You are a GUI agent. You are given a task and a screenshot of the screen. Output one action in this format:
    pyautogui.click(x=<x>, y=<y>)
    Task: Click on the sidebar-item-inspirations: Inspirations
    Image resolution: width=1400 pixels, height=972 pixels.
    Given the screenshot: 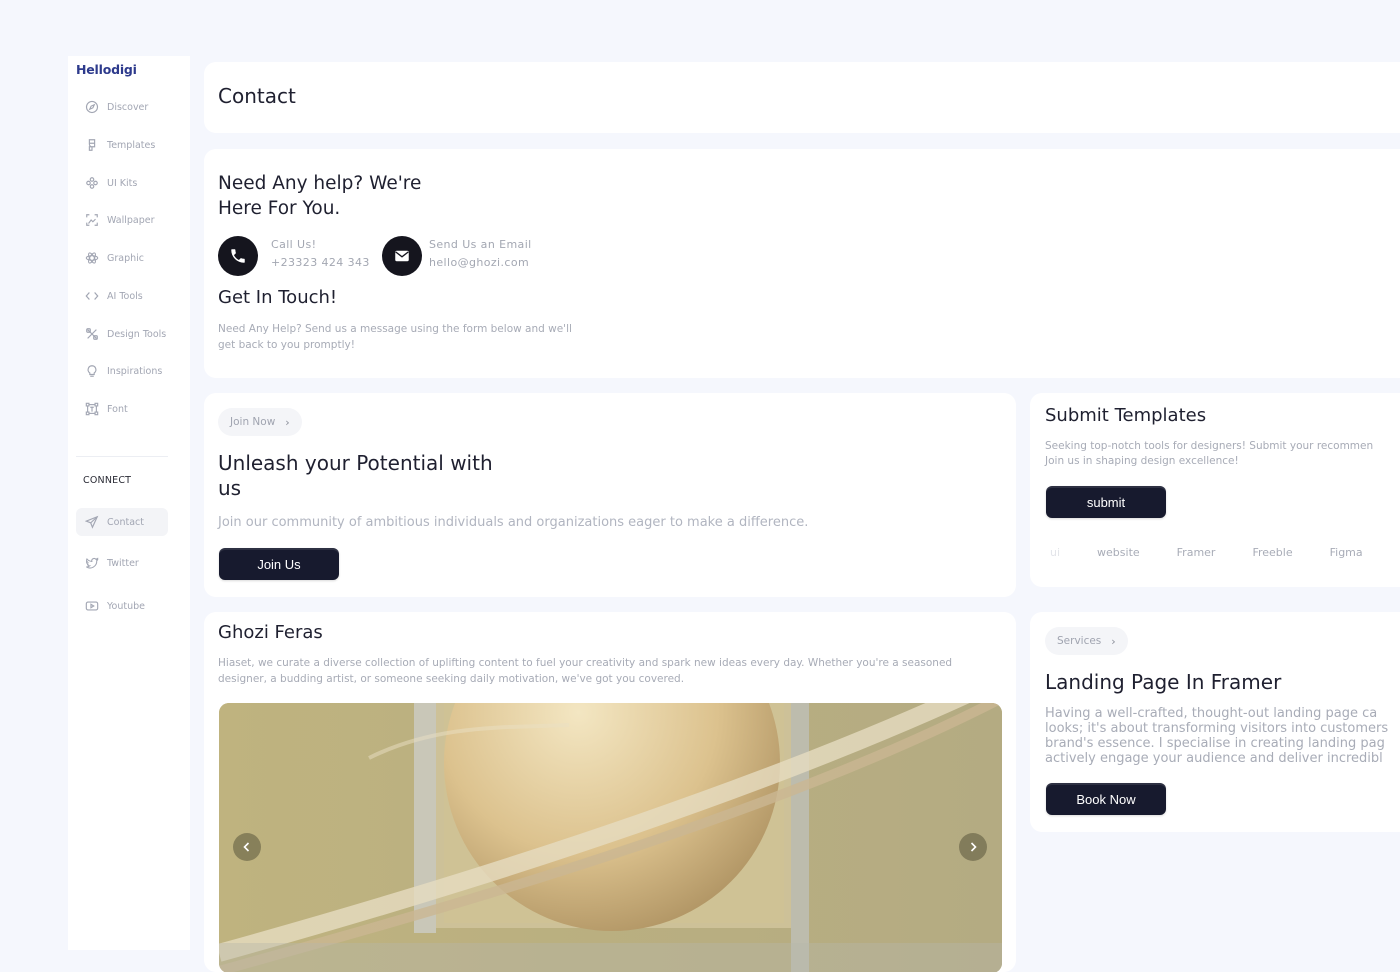 What is the action you would take?
    pyautogui.click(x=122, y=371)
    